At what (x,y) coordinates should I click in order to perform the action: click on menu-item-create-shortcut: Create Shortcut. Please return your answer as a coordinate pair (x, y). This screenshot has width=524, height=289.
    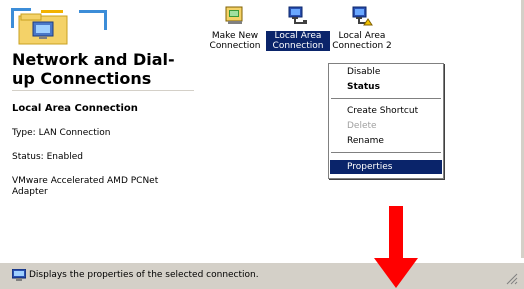
    Looking at the image, I should click on (386, 111).